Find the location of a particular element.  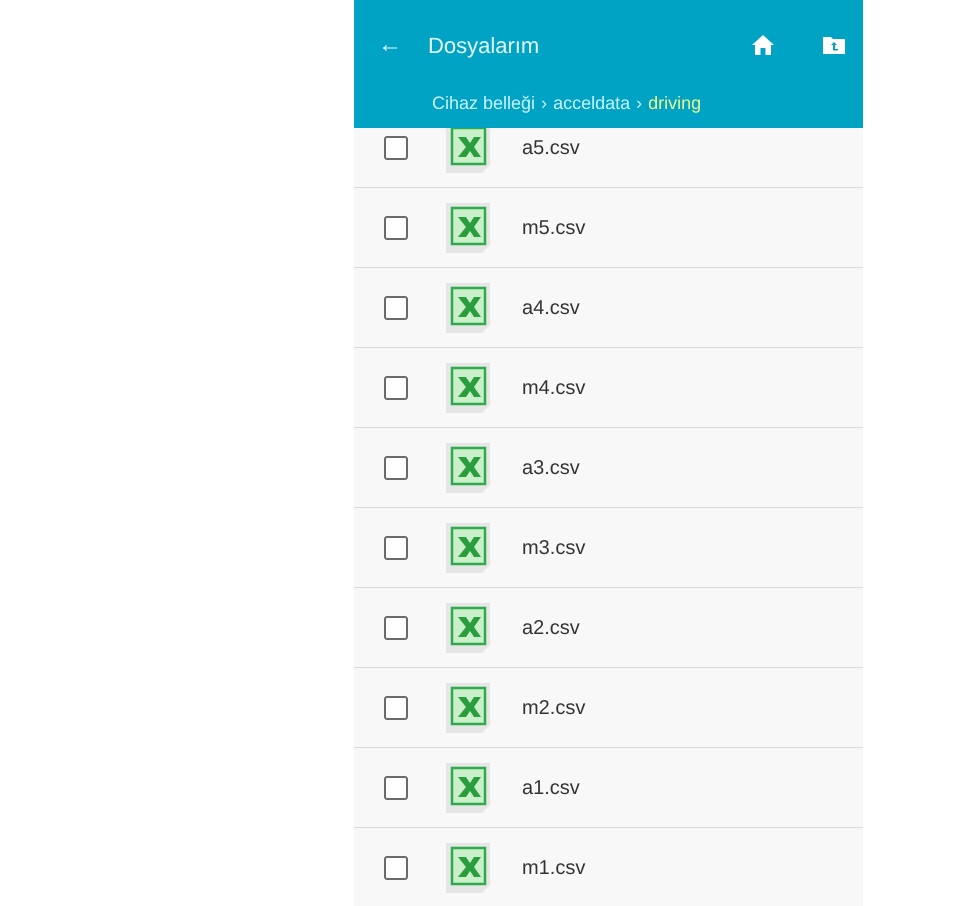

file-name: a4.csv is located at coordinates (551, 307).